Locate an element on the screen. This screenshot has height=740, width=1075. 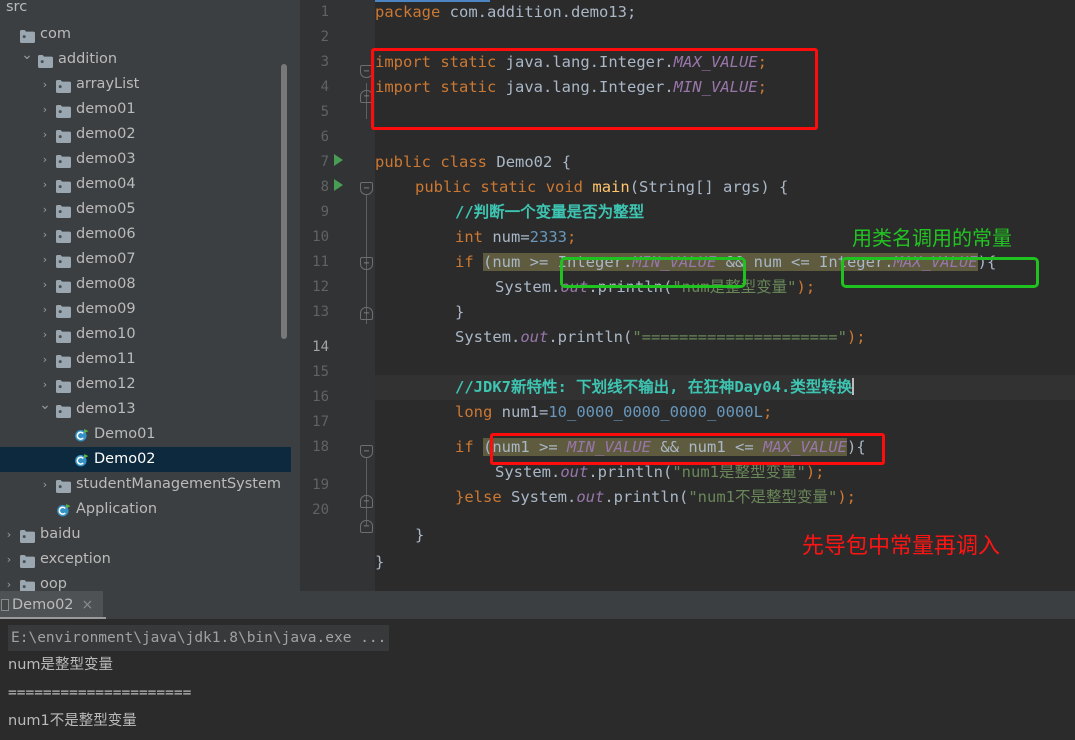
gutter-line-number: 19 is located at coordinates (320, 485).